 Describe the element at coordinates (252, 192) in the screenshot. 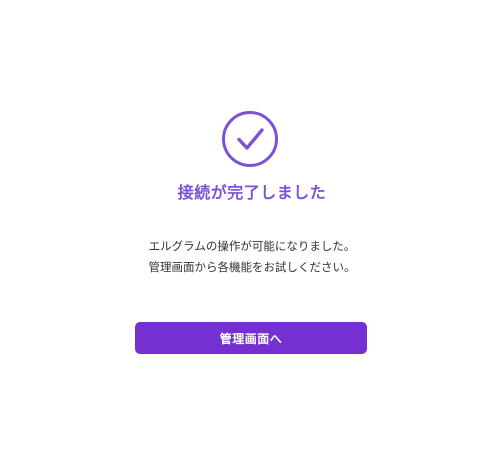

I see `status-title: 接続が完了しました` at that location.